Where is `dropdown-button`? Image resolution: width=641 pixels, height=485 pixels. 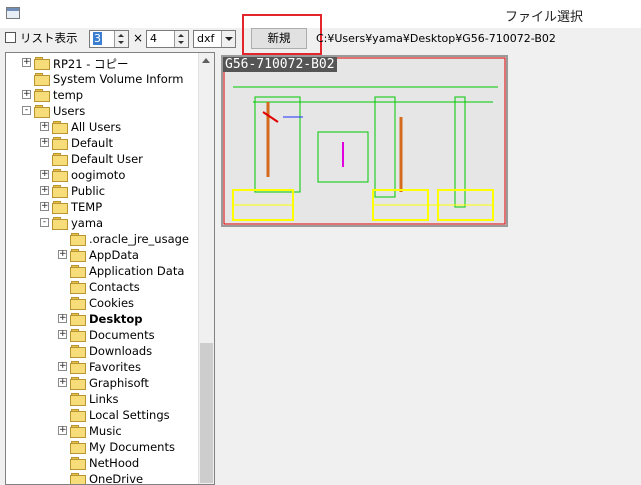 dropdown-button is located at coordinates (228, 39).